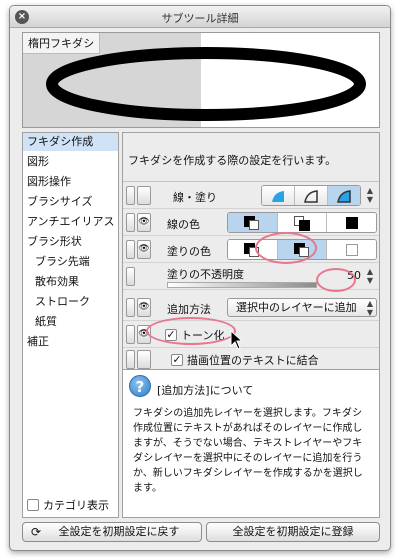 The image size is (400, 560). I want to click on category-display-label: カテゴリ表示, so click(76, 505).